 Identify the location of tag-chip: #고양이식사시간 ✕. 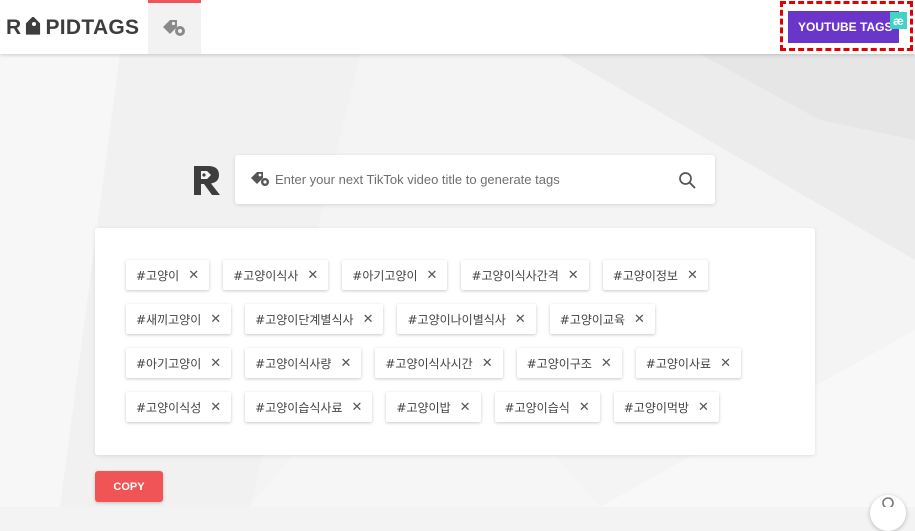
(439, 363).